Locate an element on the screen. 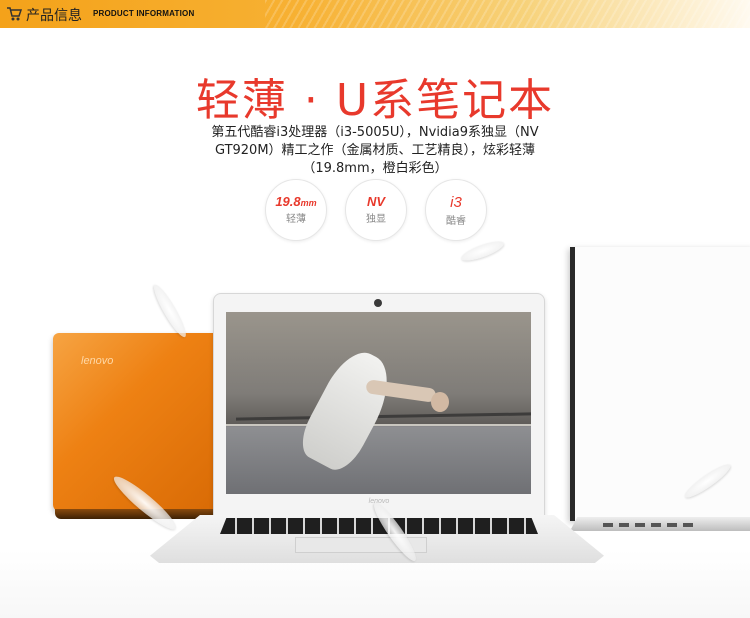 This screenshot has width=750, height=618. feature-gpu-label: 独显 is located at coordinates (376, 219).